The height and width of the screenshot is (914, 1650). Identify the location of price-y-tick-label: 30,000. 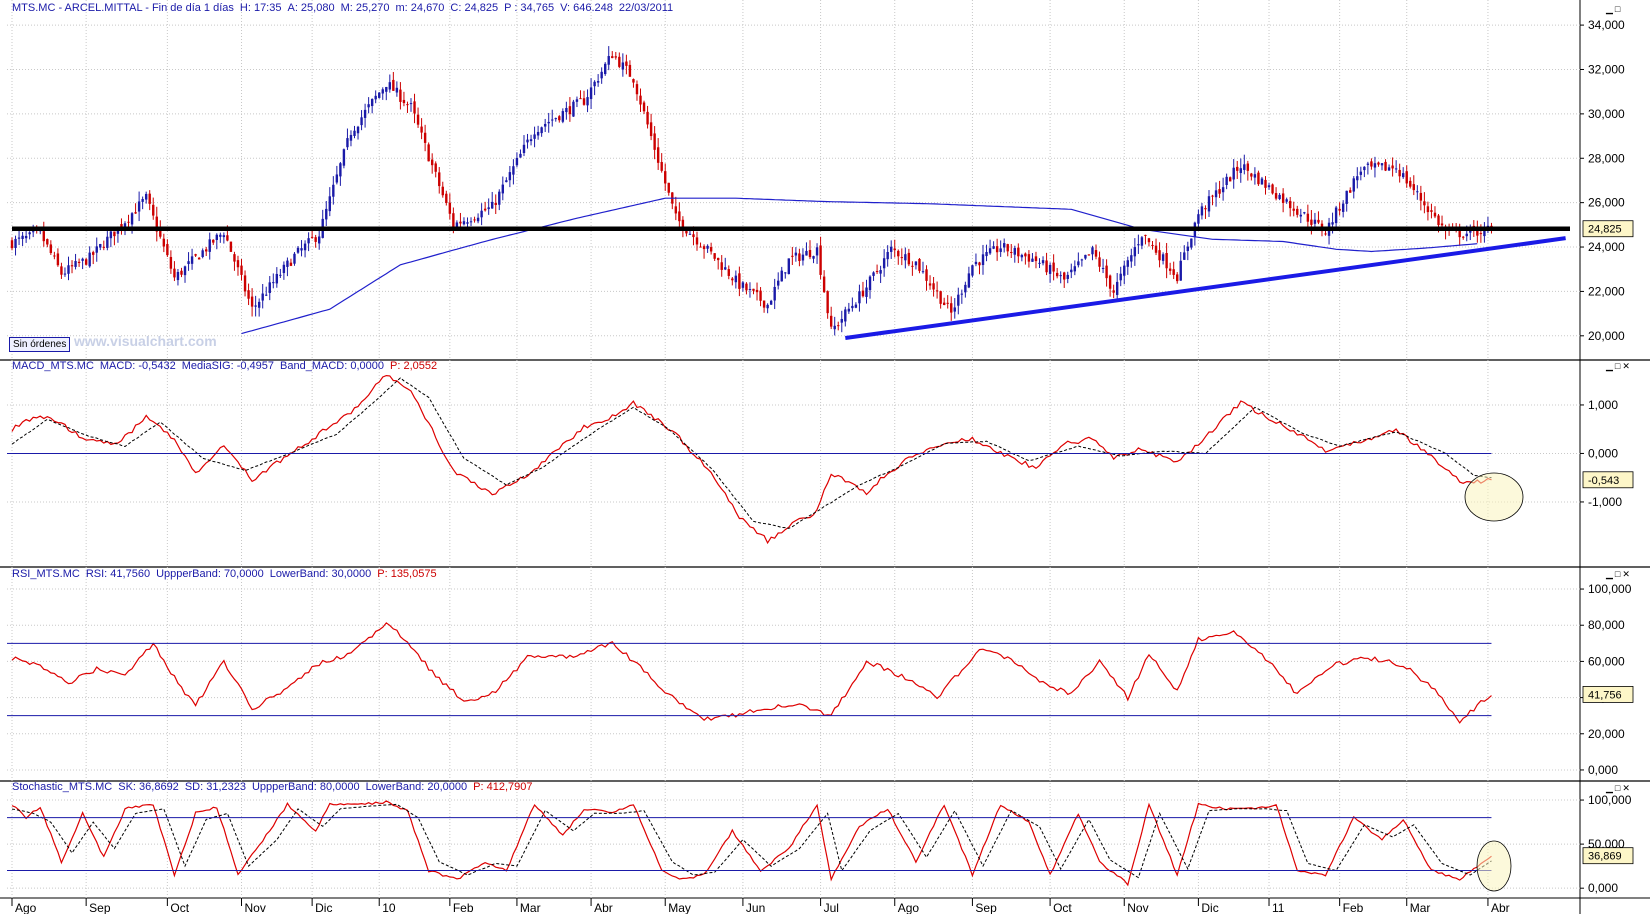
(1606, 114).